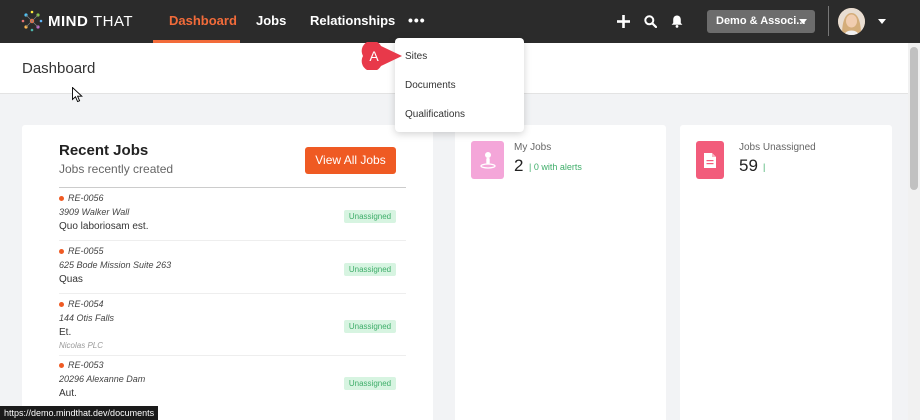  What do you see at coordinates (533, 147) in the screenshot?
I see `my-jobs-label: My Jobs` at bounding box center [533, 147].